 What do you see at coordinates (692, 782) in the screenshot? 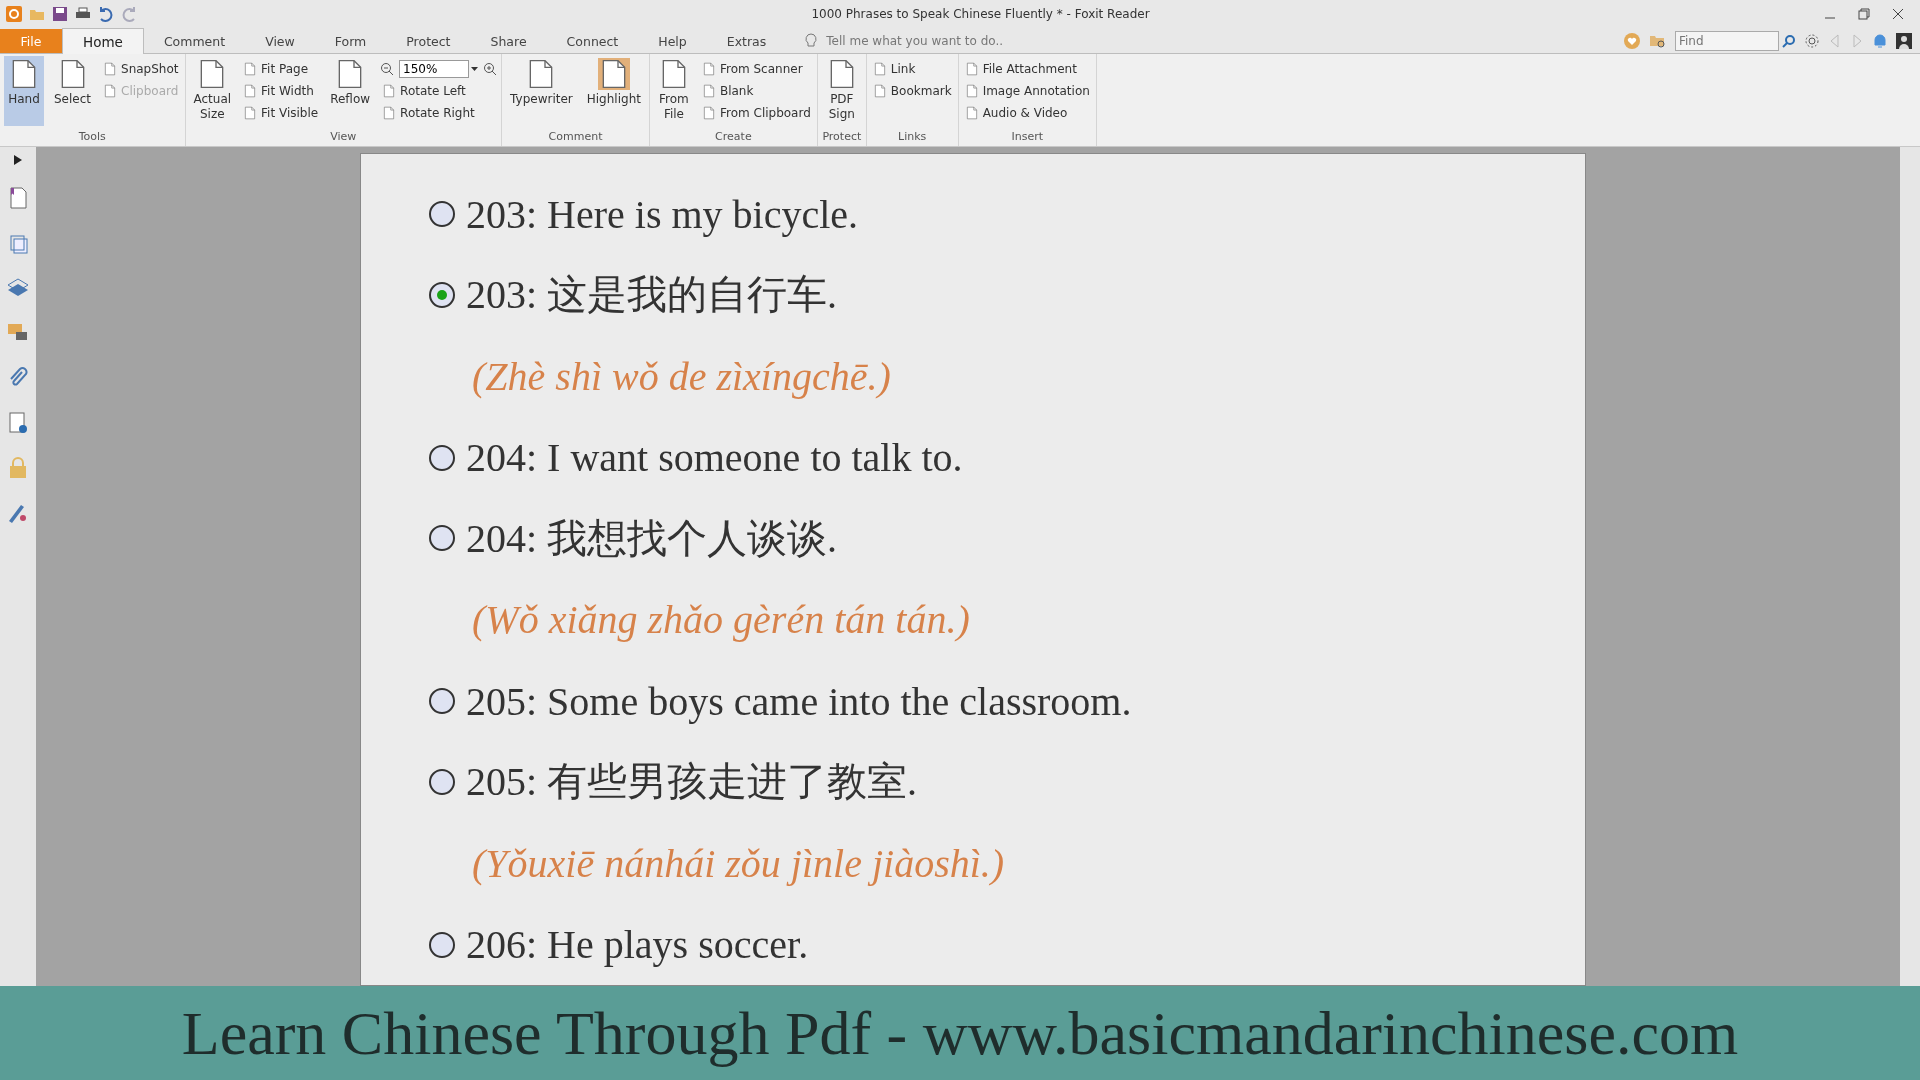
I see `phrase-text: 205: 有些男孩走进了教室.` at bounding box center [692, 782].